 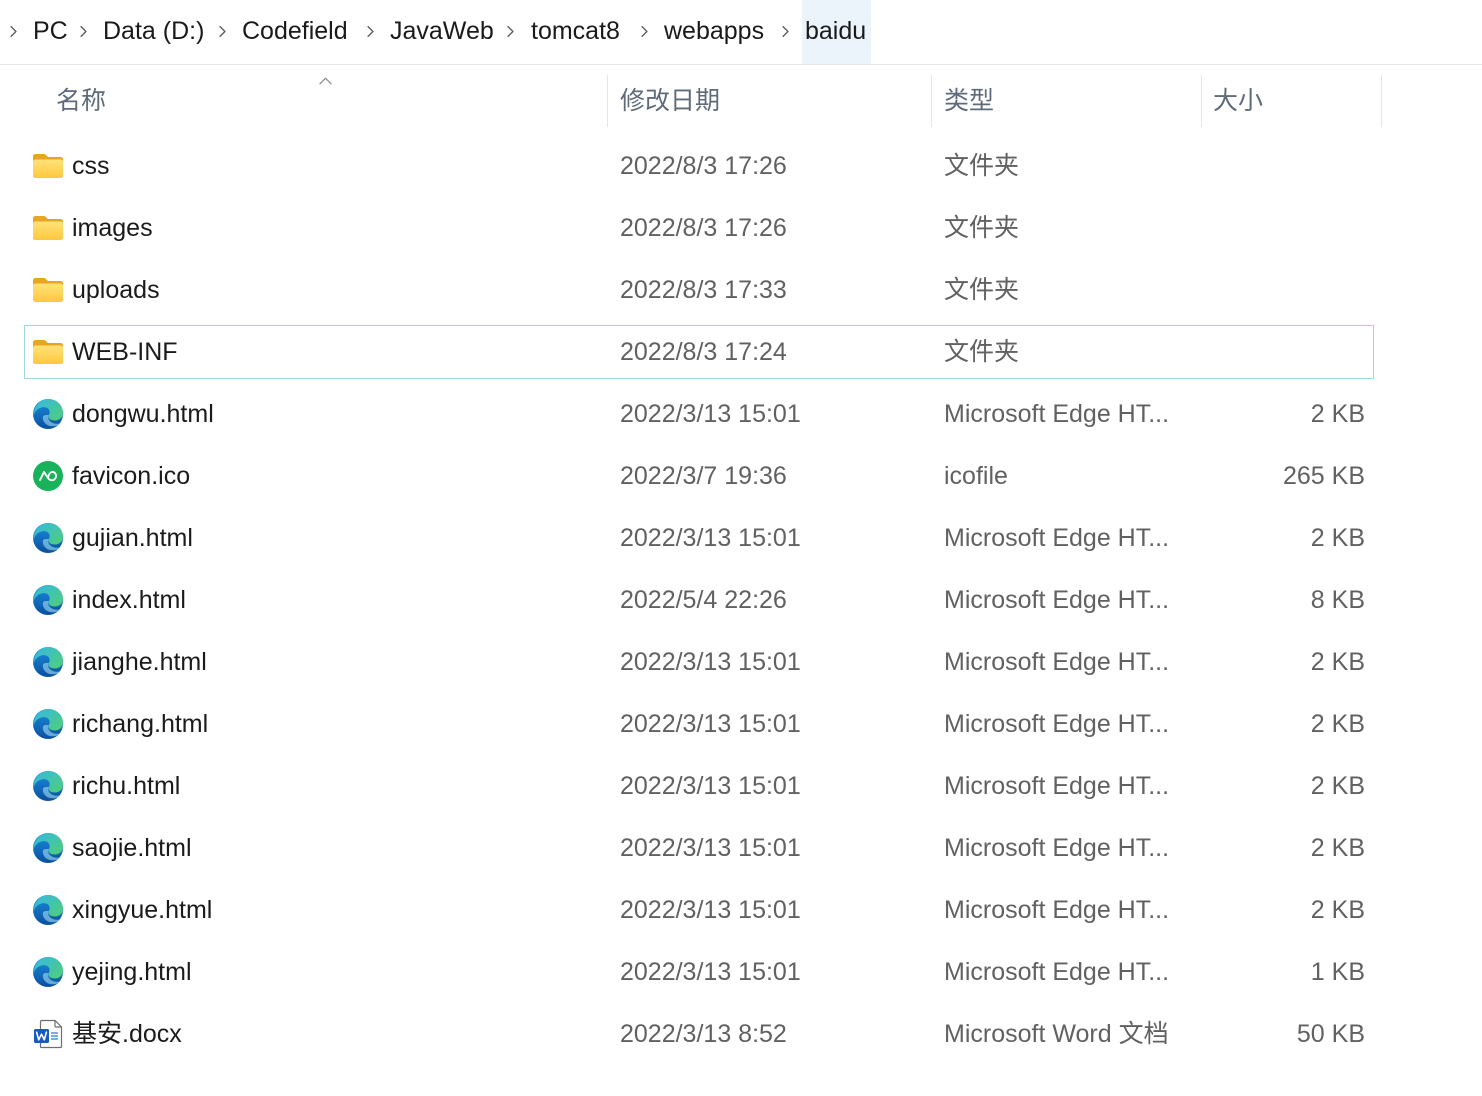 What do you see at coordinates (1238, 101) in the screenshot?
I see `column-header-size-label: 大小` at bounding box center [1238, 101].